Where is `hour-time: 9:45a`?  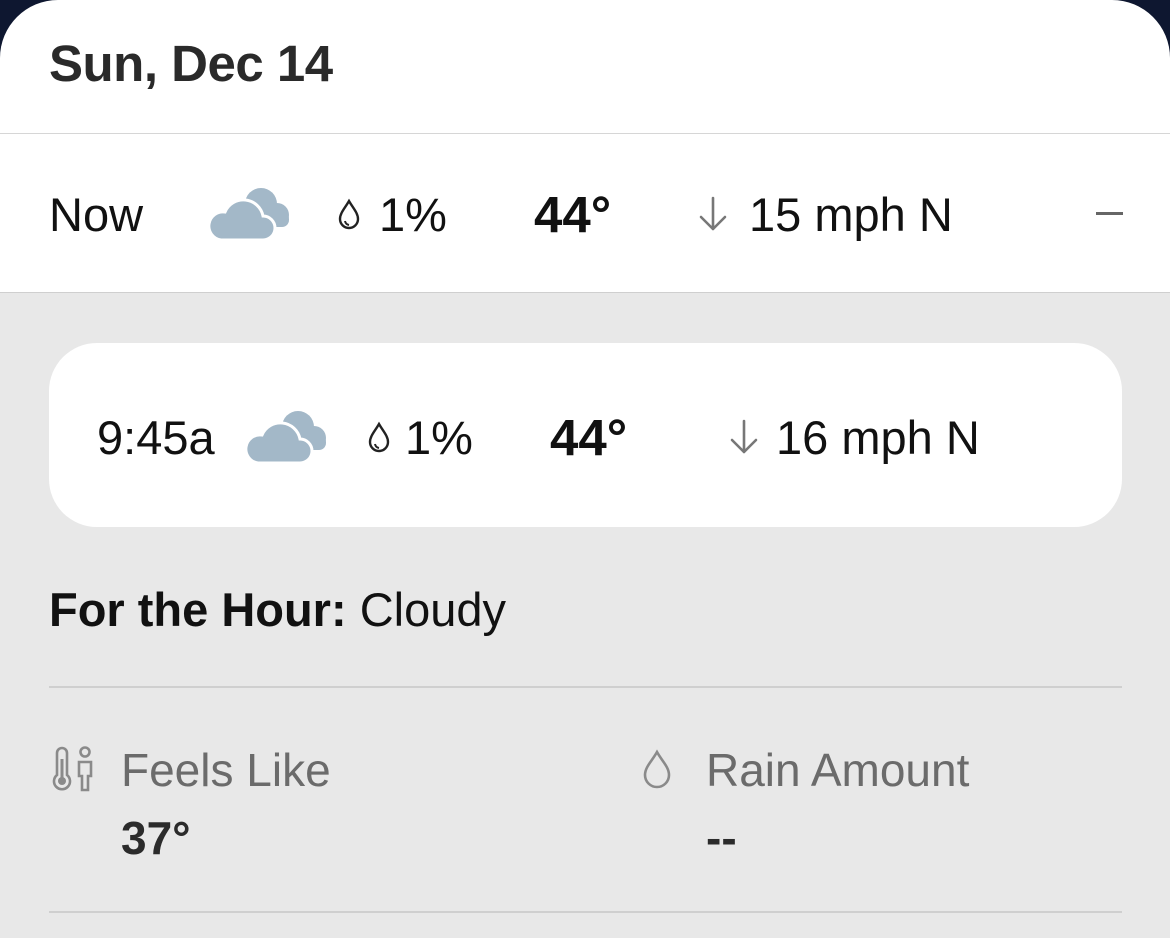
hour-time: 9:45a is located at coordinates (156, 437).